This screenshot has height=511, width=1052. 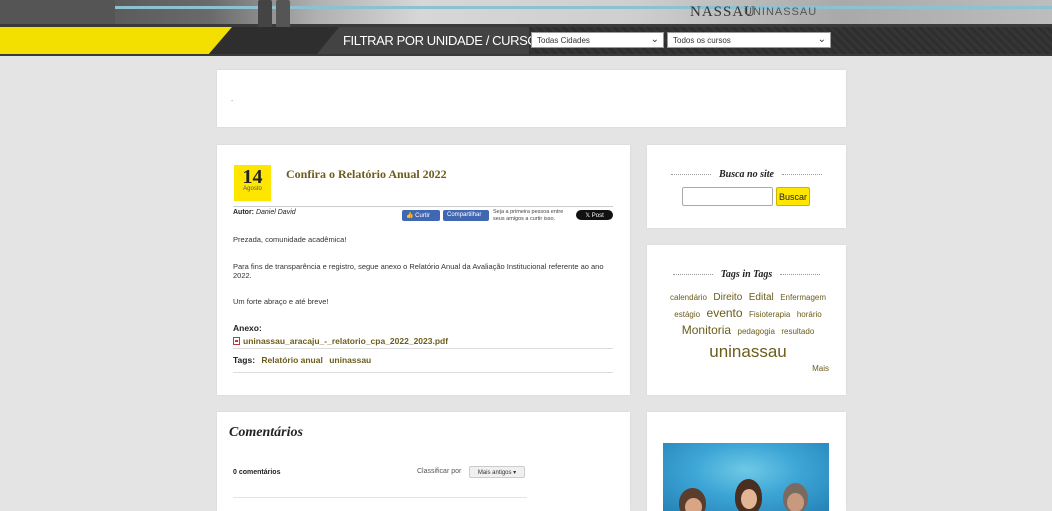 I want to click on course-select-value: Todos os cursos, so click(x=702, y=40).